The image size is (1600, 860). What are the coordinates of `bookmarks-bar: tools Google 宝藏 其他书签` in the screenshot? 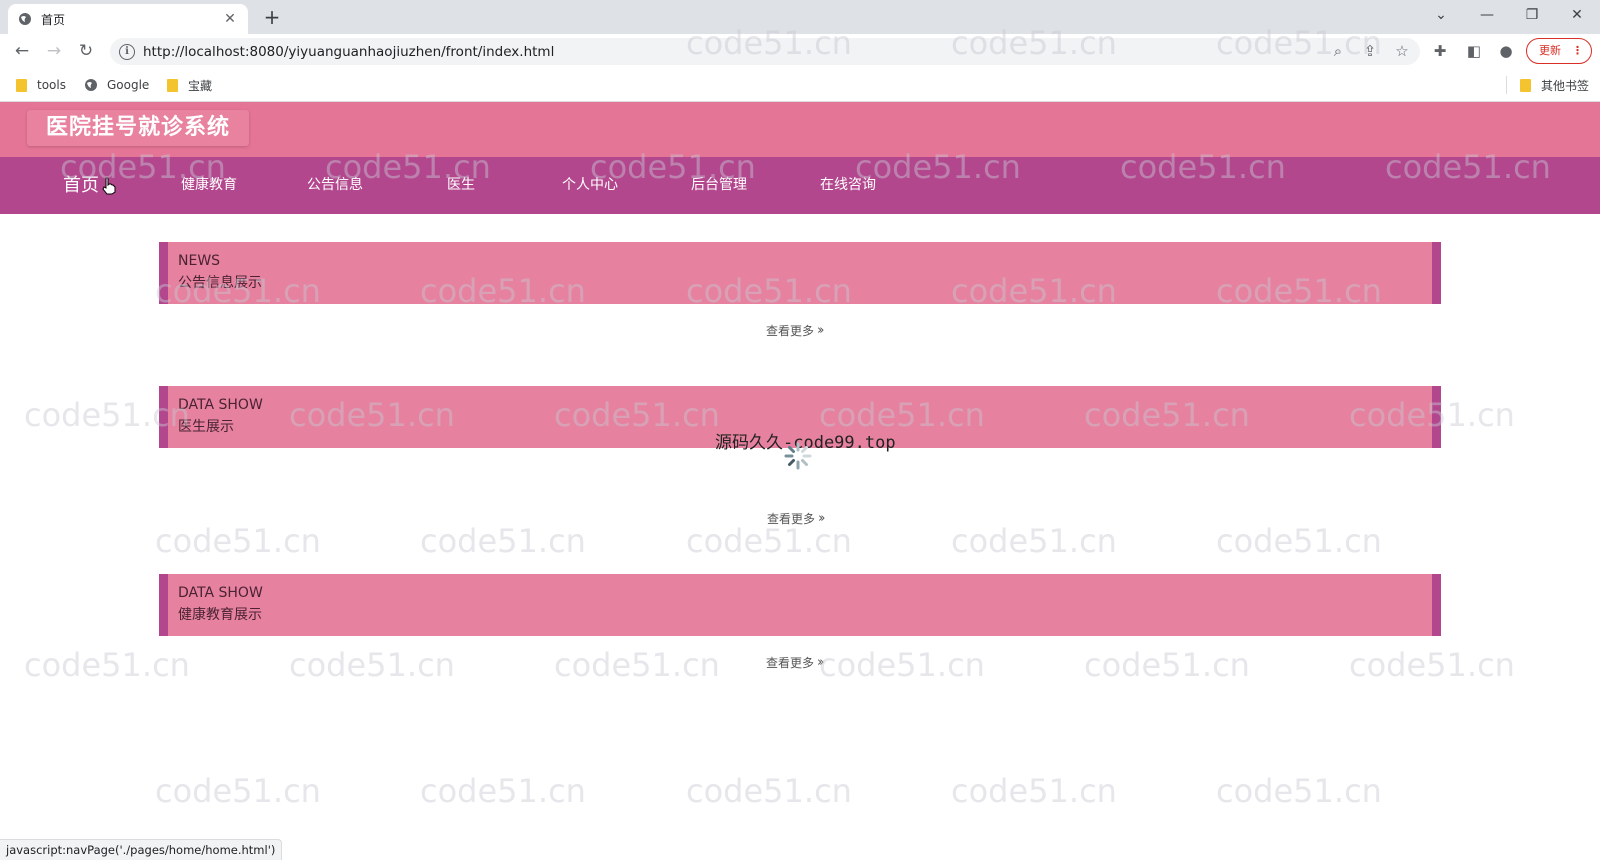 It's located at (800, 85).